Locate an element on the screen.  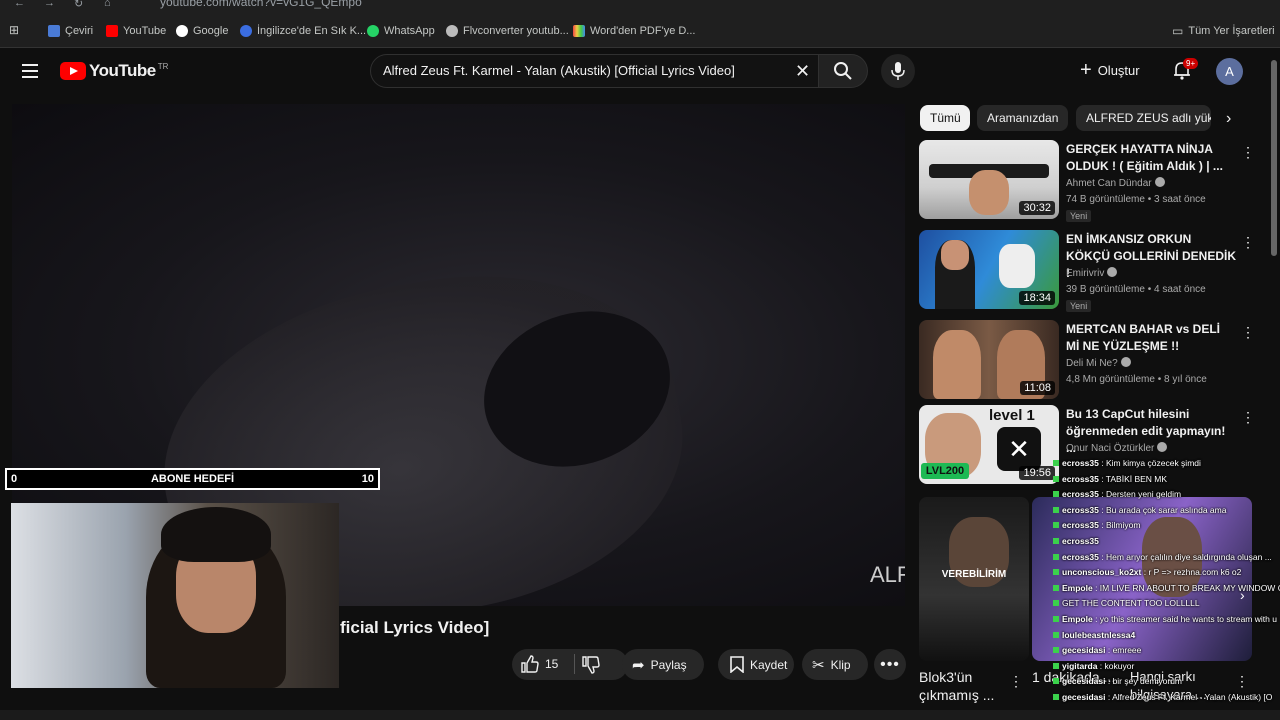
subscriber-goal-bar: 0 ABONE HEDEFİ 10 is located at coordinates (192, 479).